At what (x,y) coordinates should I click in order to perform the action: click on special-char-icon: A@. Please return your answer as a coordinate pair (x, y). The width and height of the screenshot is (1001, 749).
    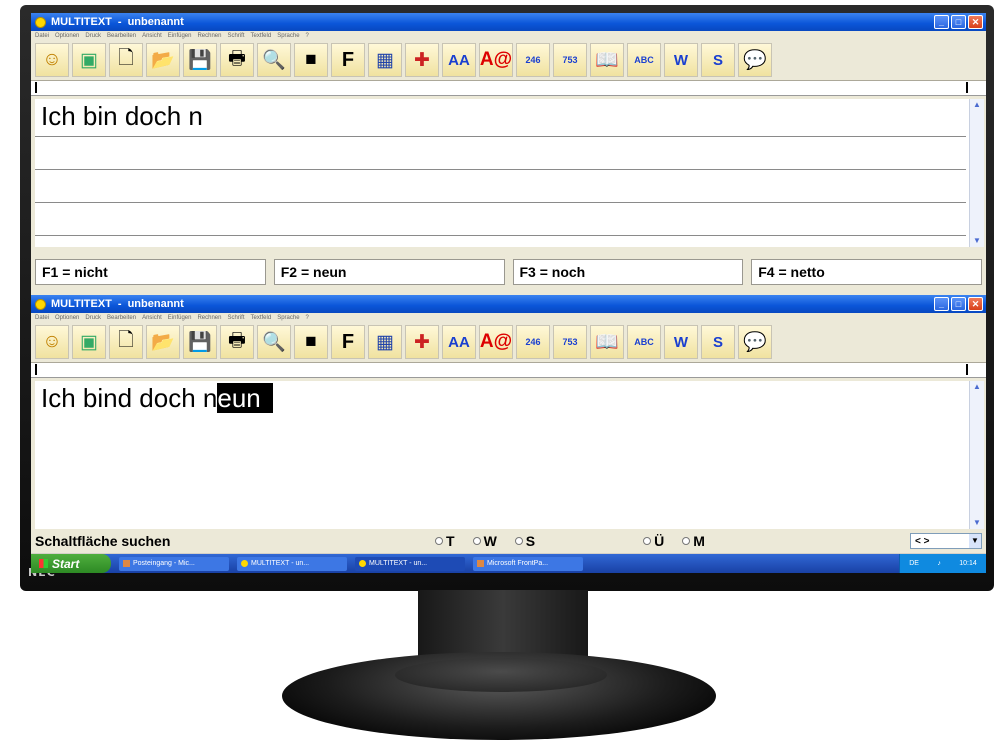
    Looking at the image, I should click on (496, 342).